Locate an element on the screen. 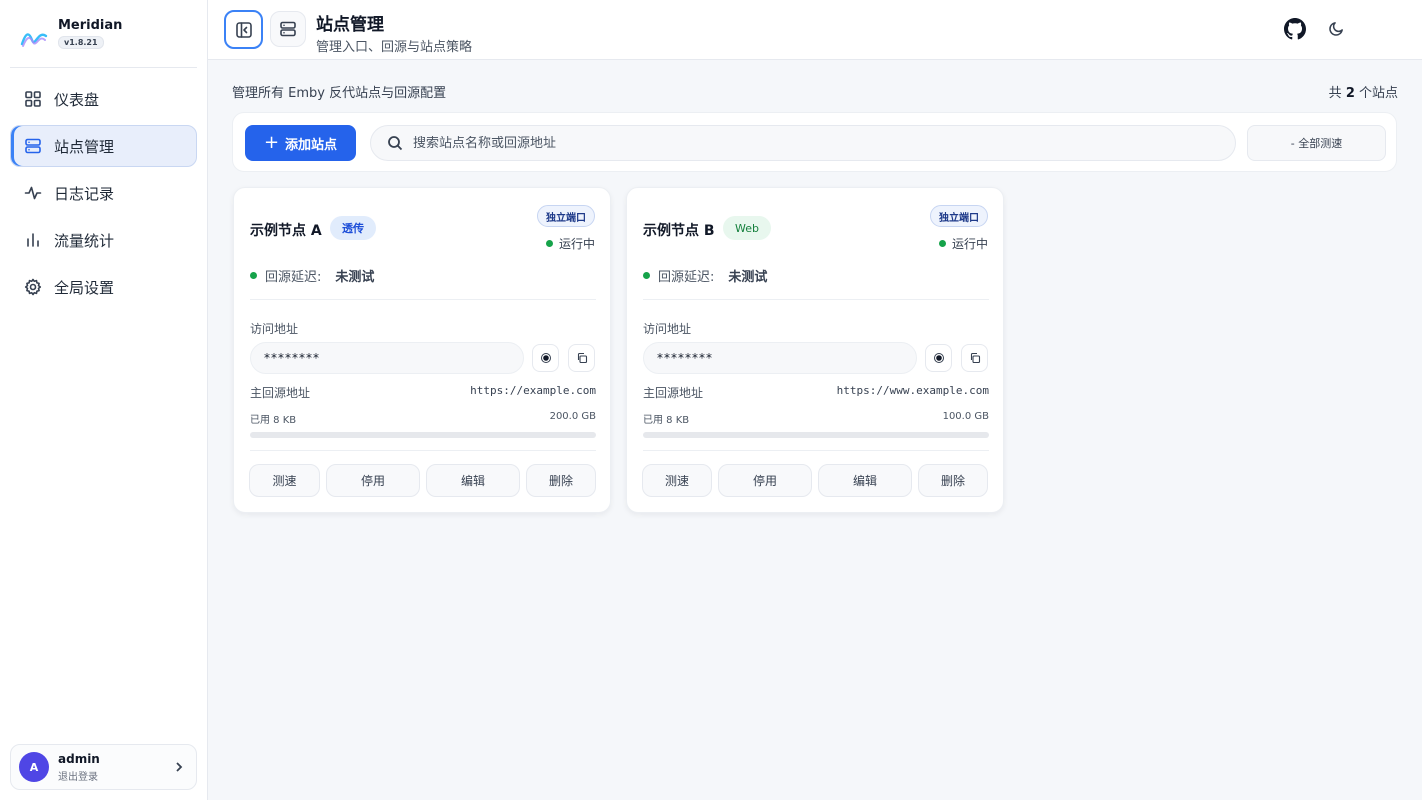  collapse-sidebar-button is located at coordinates (243, 29).